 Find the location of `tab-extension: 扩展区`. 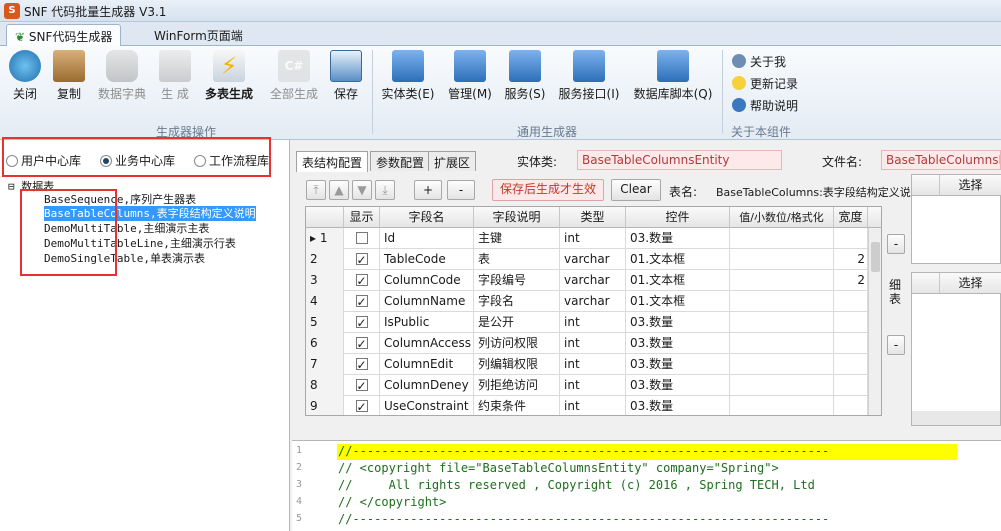

tab-extension: 扩展区 is located at coordinates (452, 161).